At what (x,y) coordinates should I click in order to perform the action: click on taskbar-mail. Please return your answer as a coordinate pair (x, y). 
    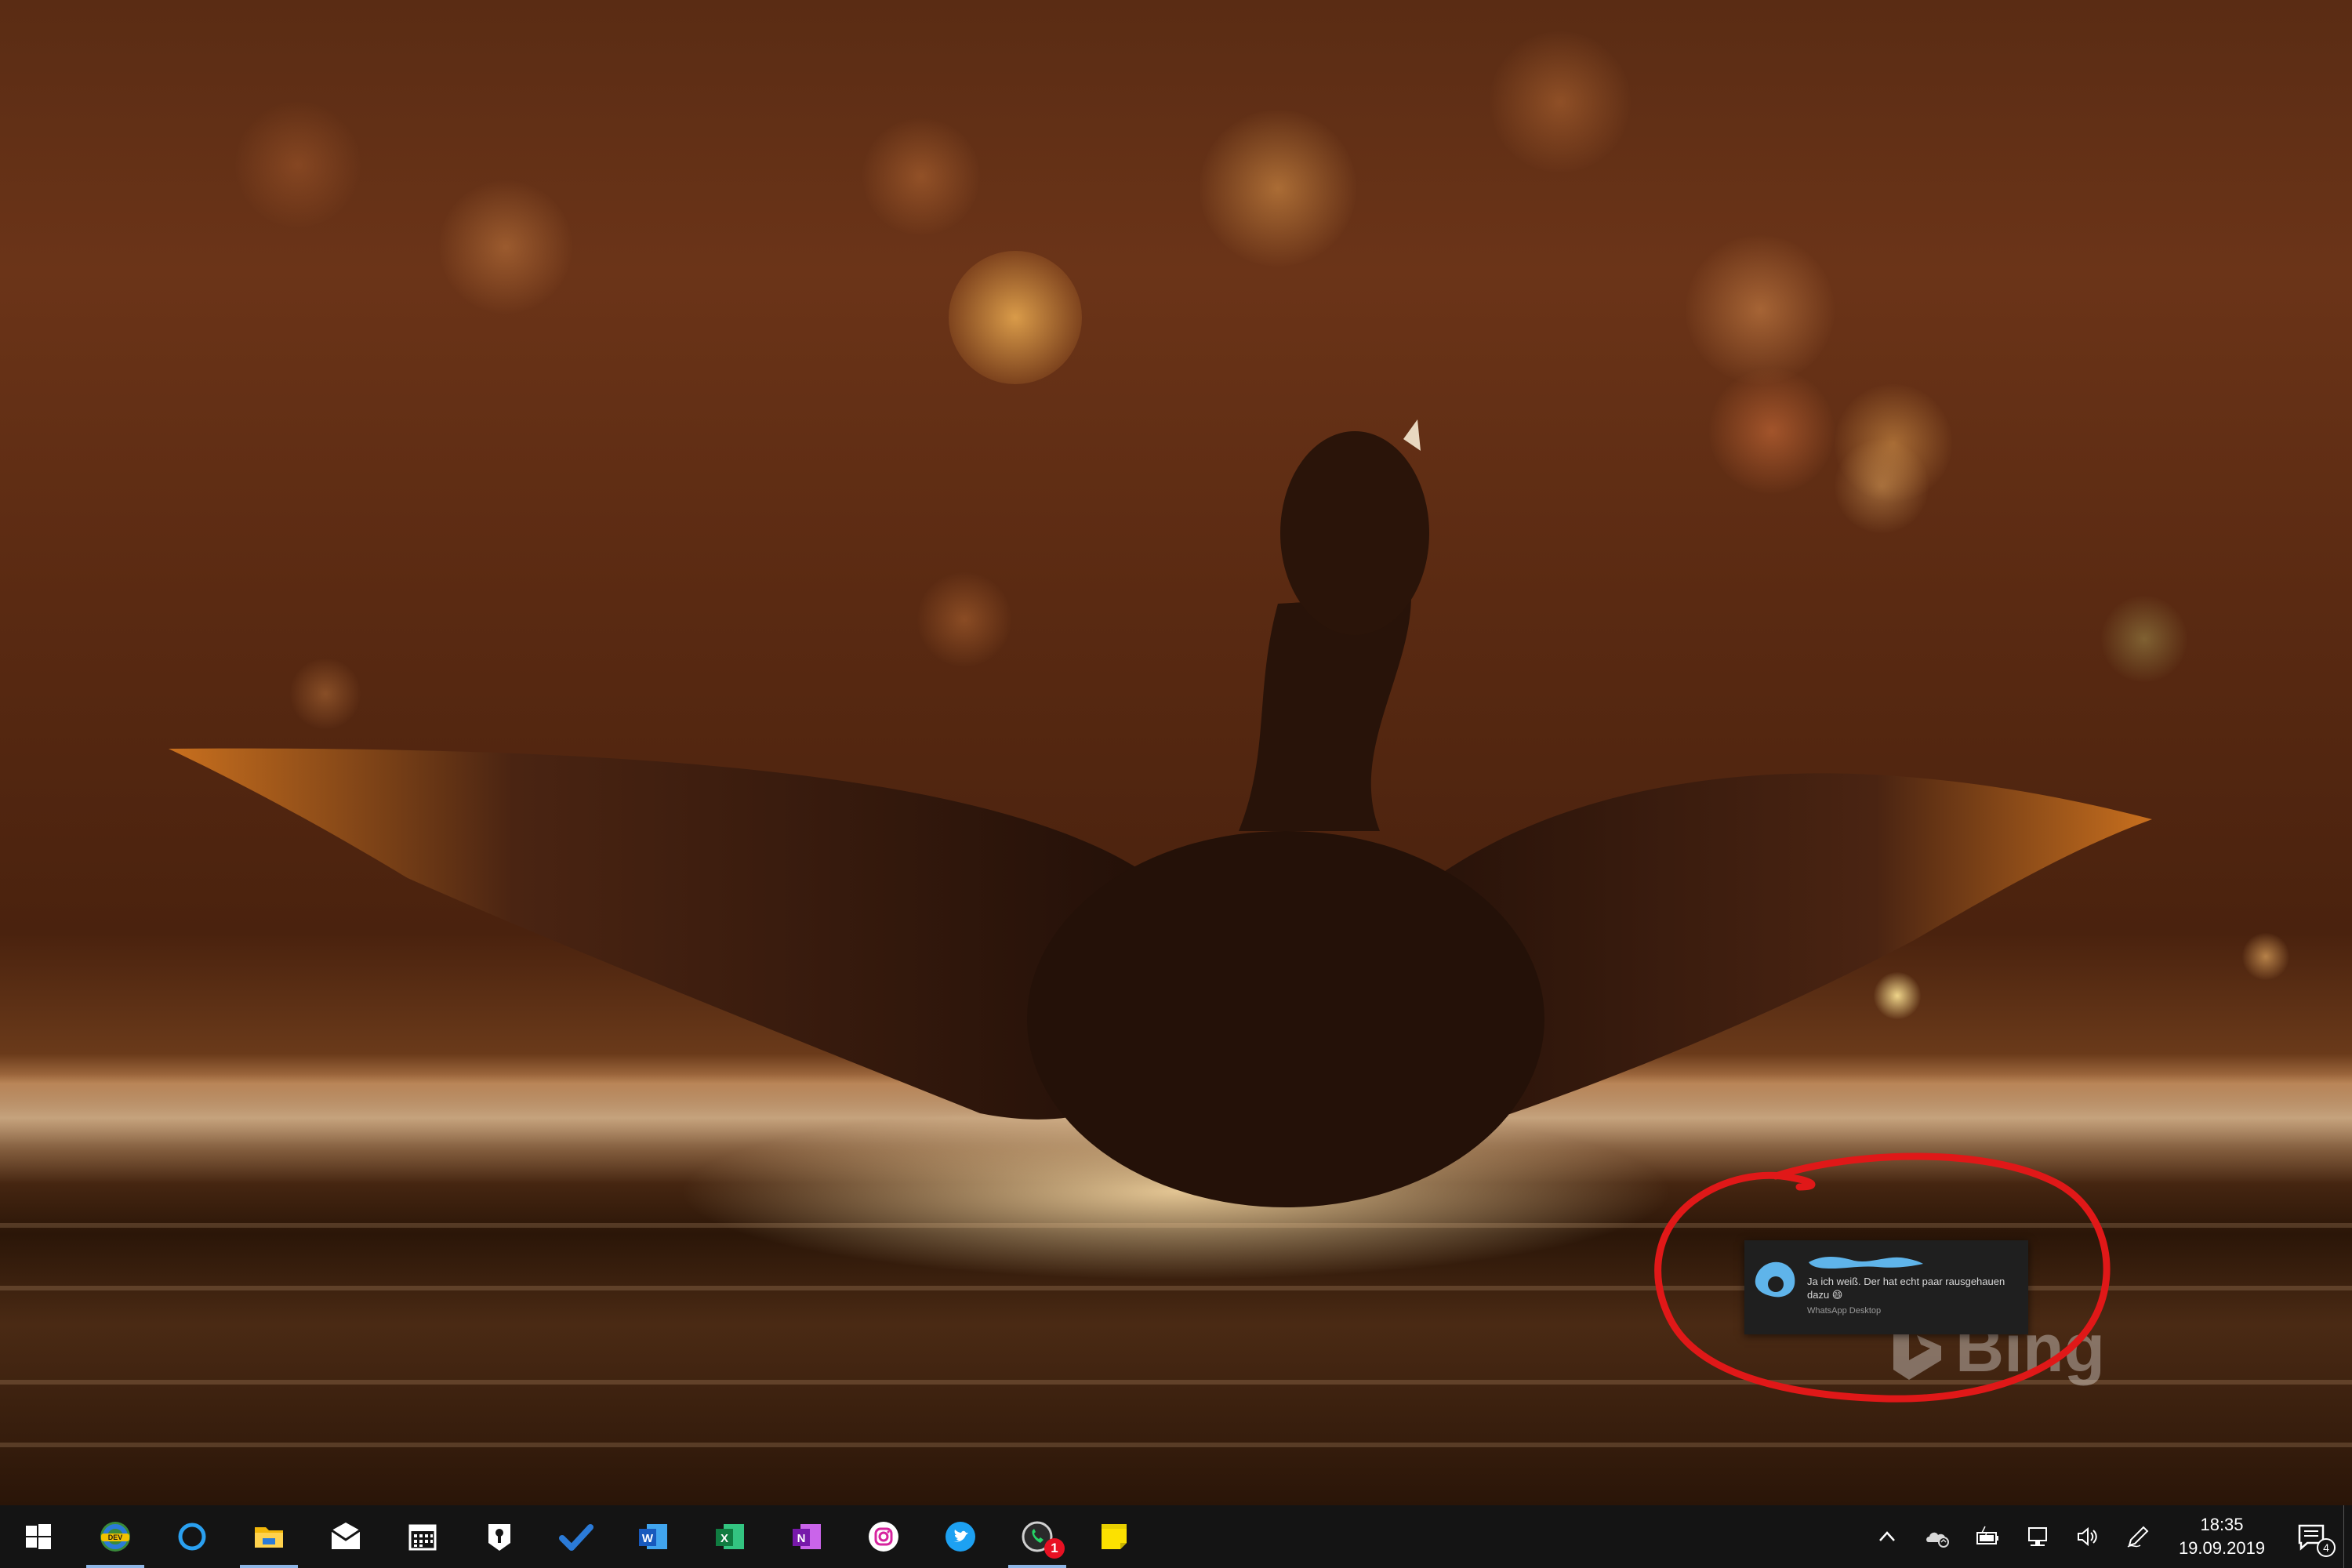
    Looking at the image, I should click on (345, 1536).